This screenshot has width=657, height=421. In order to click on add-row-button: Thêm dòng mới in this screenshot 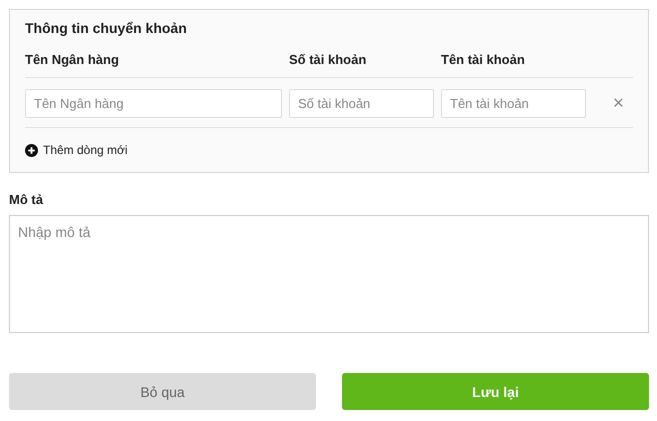, I will do `click(76, 150)`.